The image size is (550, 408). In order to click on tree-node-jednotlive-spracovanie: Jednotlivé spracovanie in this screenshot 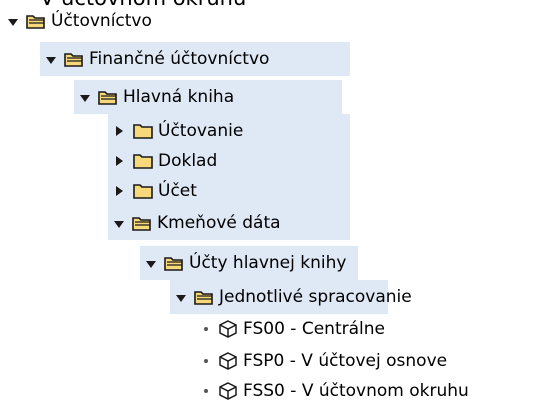, I will do `click(291, 297)`.